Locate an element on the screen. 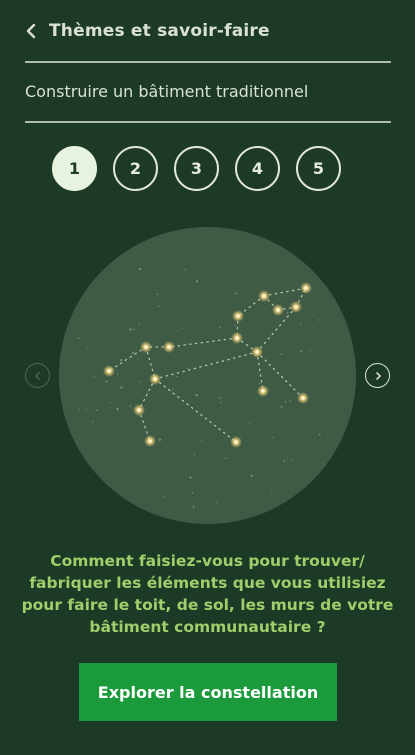  chevron-right-icon is located at coordinates (378, 375).